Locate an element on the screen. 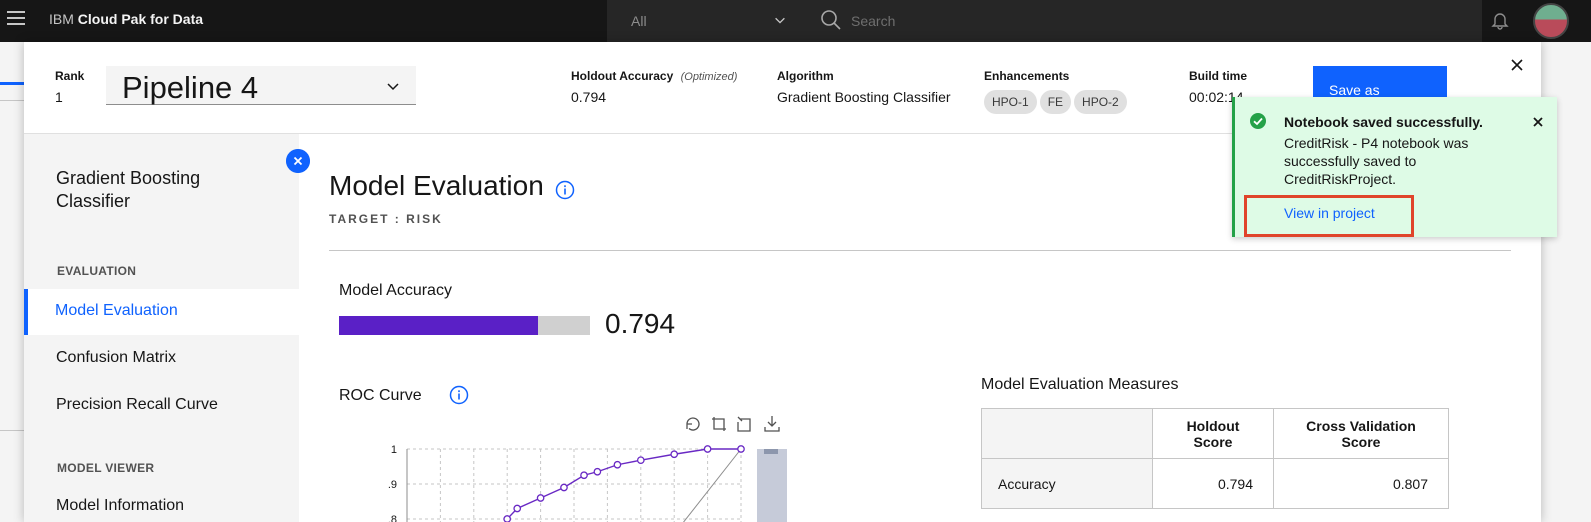  holdout-score: 0.794 is located at coordinates (1213, 483).